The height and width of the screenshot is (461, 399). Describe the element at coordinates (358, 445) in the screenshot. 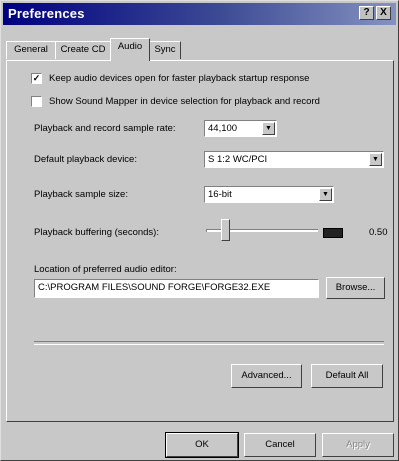

I see `apply-button: Apply` at that location.